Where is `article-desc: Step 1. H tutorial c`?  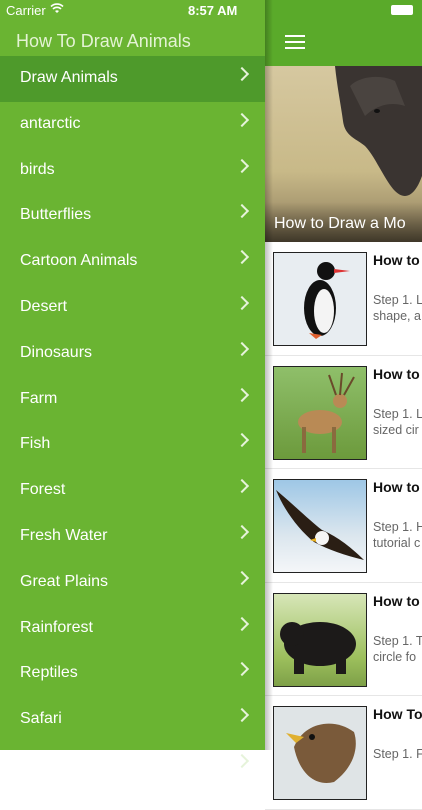
article-desc: Step 1. H tutorial c is located at coordinates (397, 535).